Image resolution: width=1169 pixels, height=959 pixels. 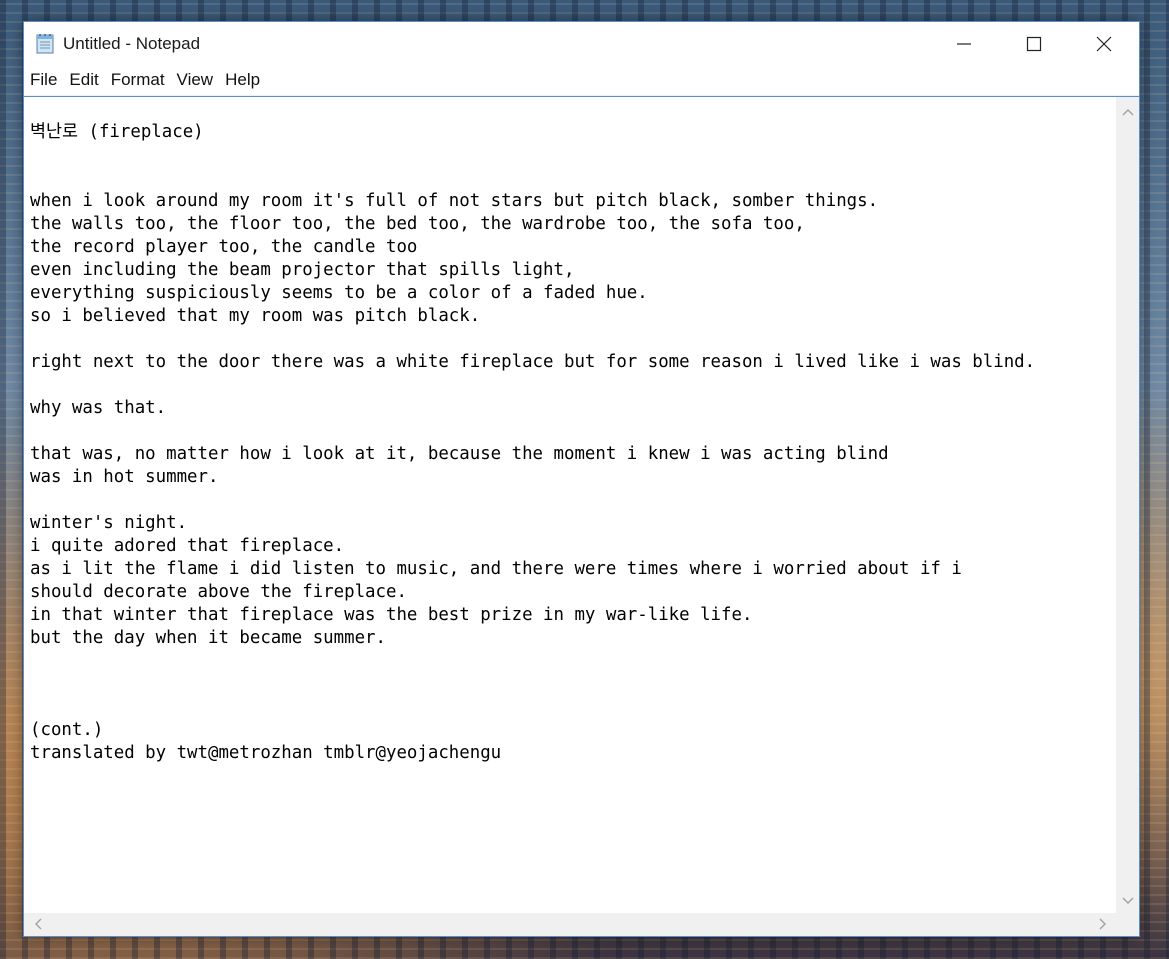 I want to click on notepad-icon, so click(x=45, y=44).